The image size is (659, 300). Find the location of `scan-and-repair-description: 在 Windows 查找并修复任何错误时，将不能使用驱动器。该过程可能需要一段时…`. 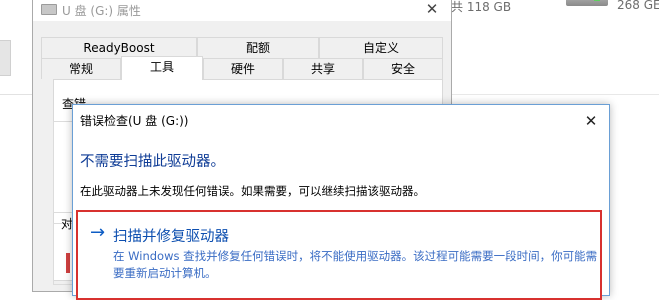

scan-and-repair-description: 在 Windows 查找并修复任何错误时，将不能使用驱动器。该过程可能需要一段时… is located at coordinates (355, 264).